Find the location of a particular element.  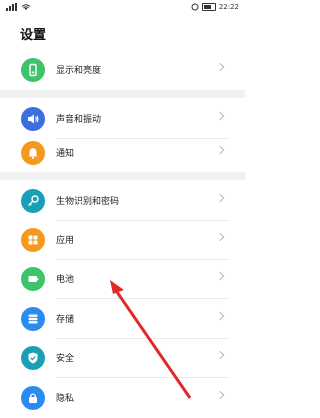

page-title: 设置 is located at coordinates (33, 35).